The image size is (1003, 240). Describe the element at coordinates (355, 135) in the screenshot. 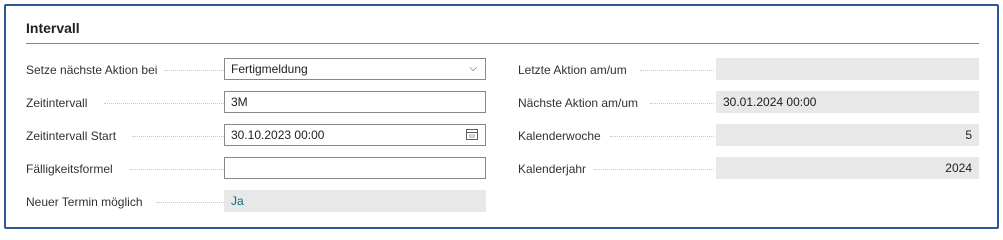

I see `zeitintervall-start-input: 30.10.2023 00:00` at that location.